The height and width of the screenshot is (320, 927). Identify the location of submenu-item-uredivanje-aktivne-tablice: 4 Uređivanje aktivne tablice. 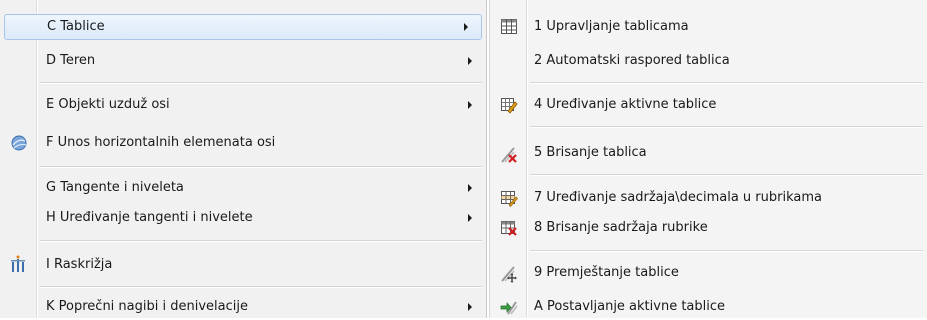
(708, 105).